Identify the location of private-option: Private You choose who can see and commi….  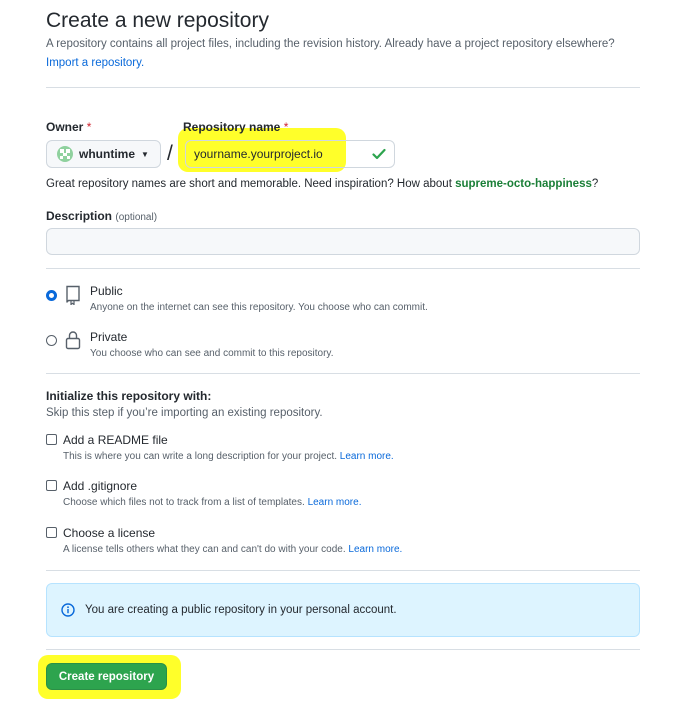
(211, 344).